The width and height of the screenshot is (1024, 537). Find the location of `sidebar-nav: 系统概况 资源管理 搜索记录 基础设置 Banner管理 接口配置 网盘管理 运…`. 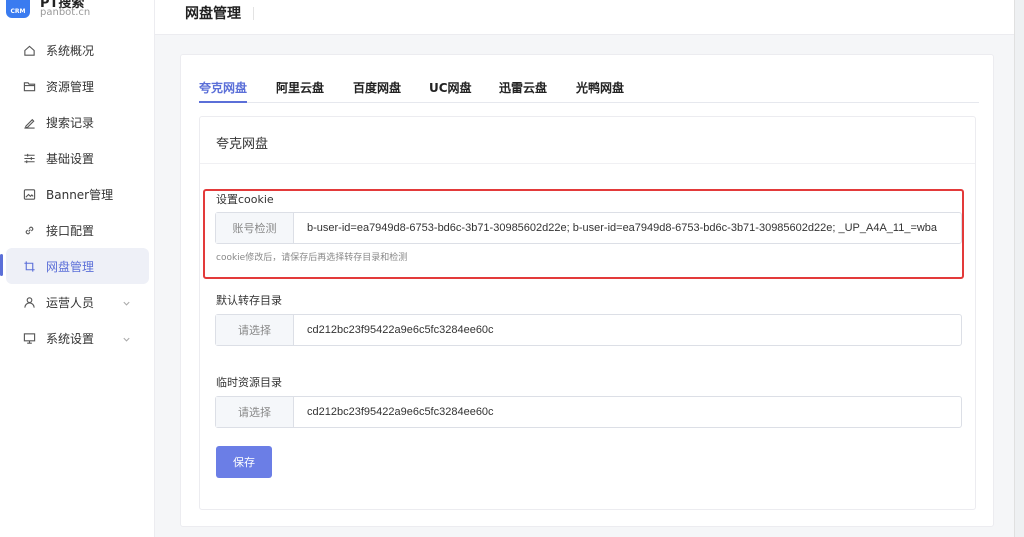

sidebar-nav: 系统概况 资源管理 搜索记录 基础设置 Banner管理 接口配置 网盘管理 运… is located at coordinates (77, 194).